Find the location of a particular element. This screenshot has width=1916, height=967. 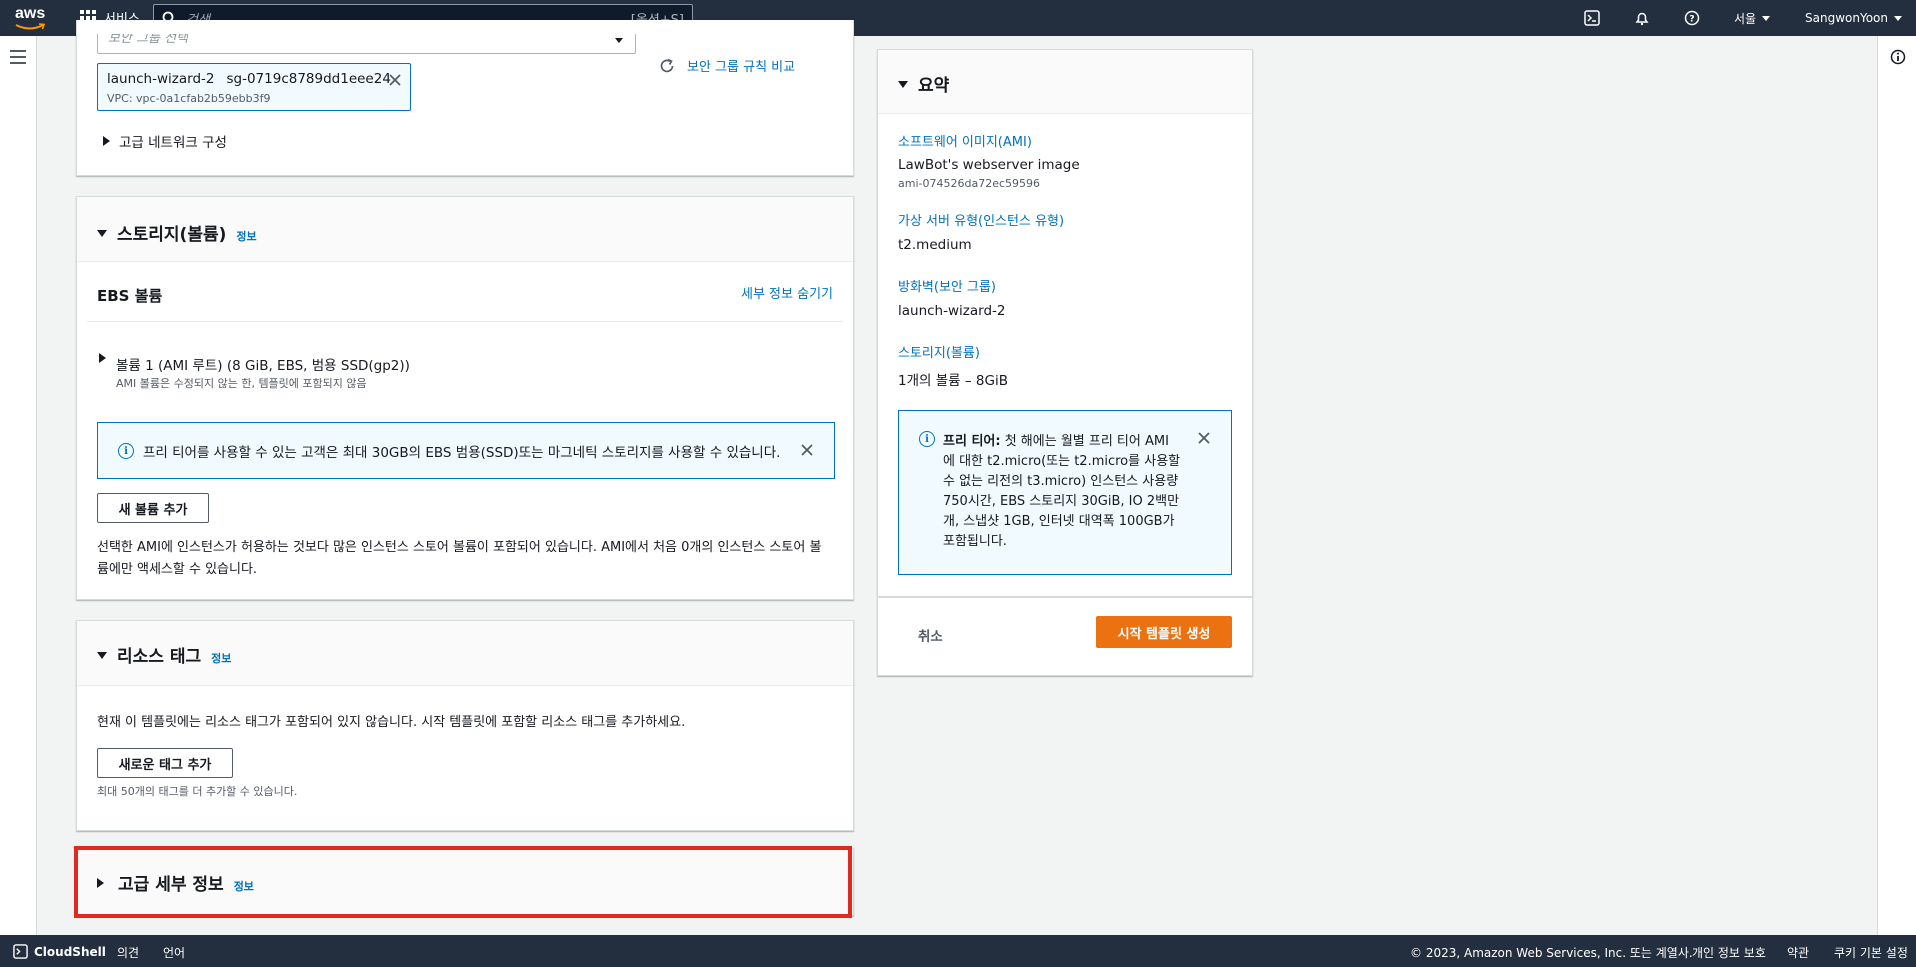

tags-info-link: 정보 is located at coordinates (221, 658).